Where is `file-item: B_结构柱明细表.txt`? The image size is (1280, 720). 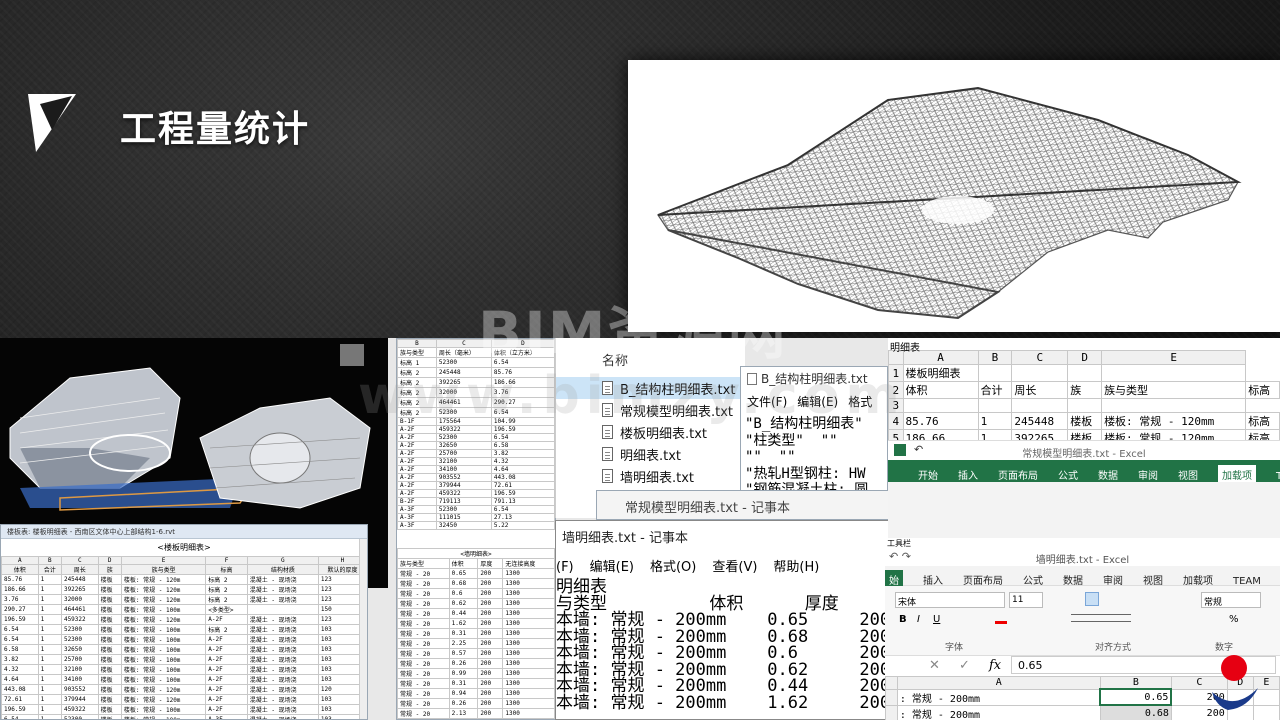
file-item: B_结构柱明细表.txt is located at coordinates (650, 388).